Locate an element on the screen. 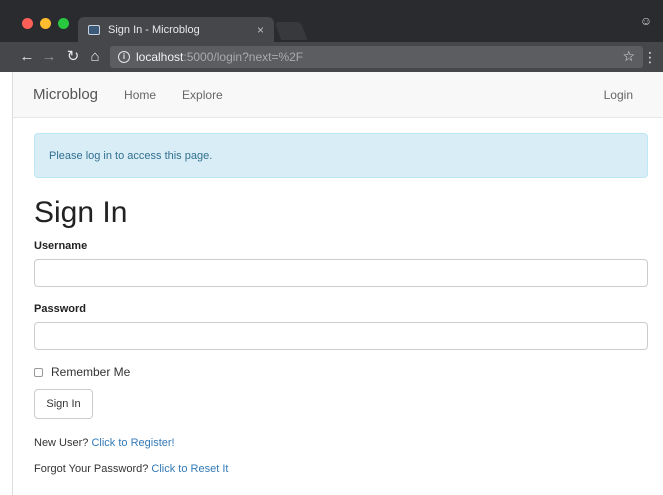 The image size is (663, 495). remember-me-checkbox is located at coordinates (38, 372).